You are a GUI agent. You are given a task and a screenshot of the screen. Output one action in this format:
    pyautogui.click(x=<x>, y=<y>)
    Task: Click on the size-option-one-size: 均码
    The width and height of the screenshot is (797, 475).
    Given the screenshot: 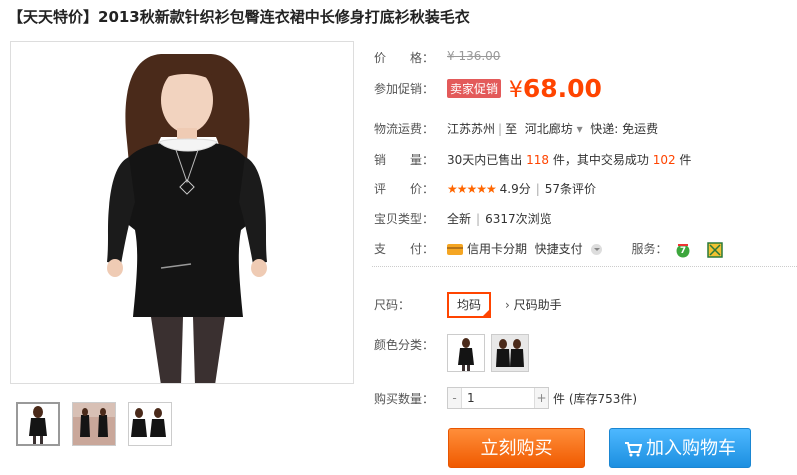 What is the action you would take?
    pyautogui.click(x=469, y=305)
    